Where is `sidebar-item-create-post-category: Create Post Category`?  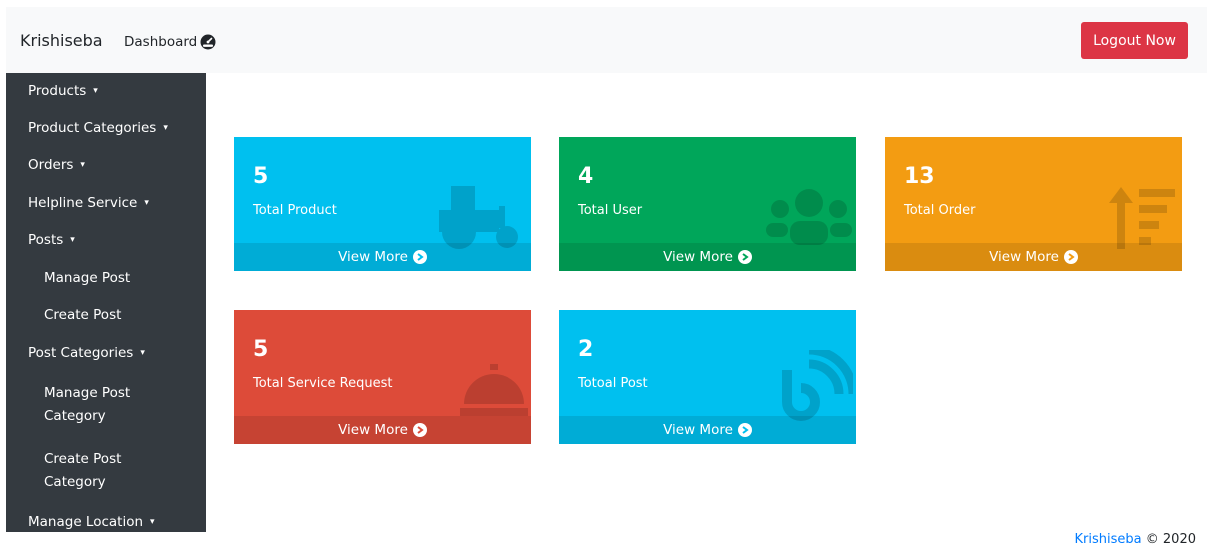 sidebar-item-create-post-category: Create Post Category is located at coordinates (106, 471).